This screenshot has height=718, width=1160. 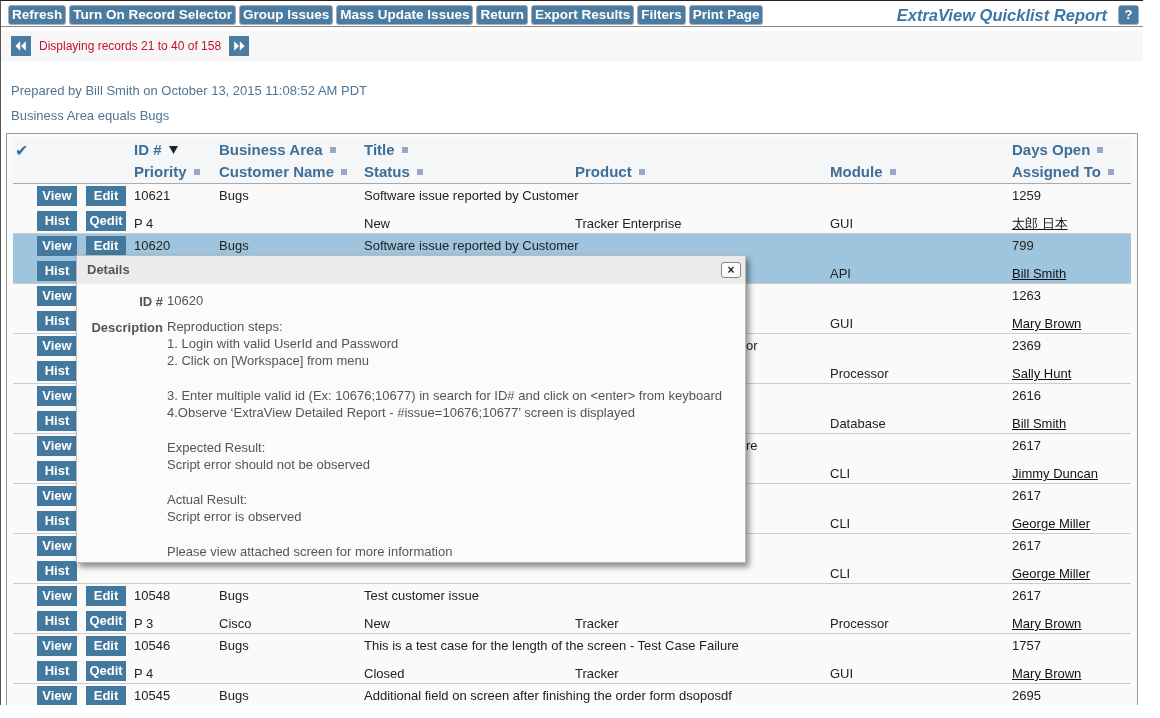 I want to click on field-label: ID #, so click(x=150, y=302).